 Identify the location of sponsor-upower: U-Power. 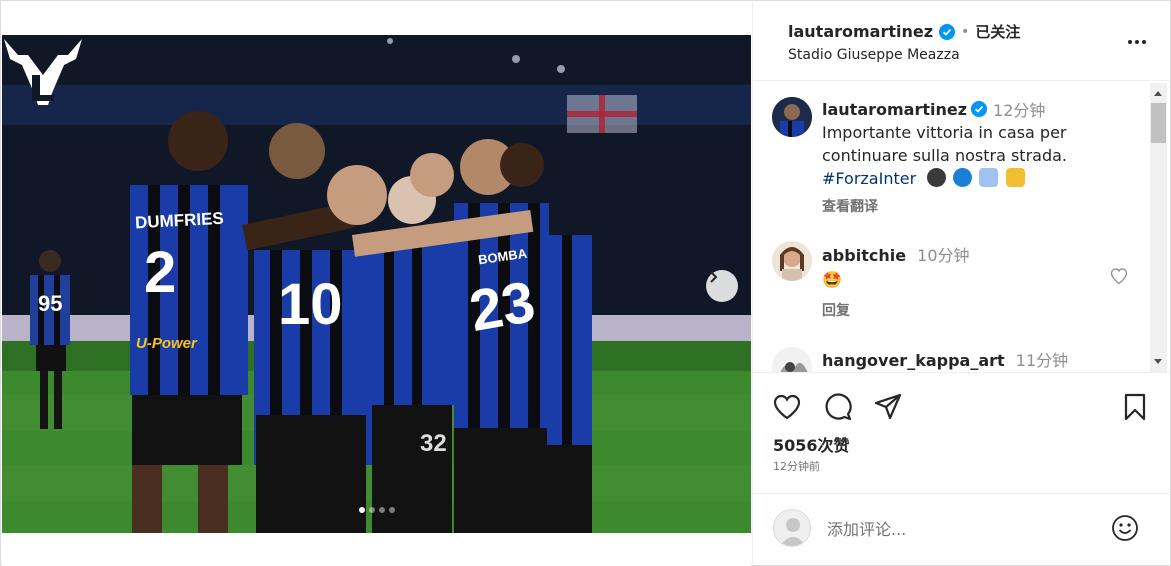
(166, 343).